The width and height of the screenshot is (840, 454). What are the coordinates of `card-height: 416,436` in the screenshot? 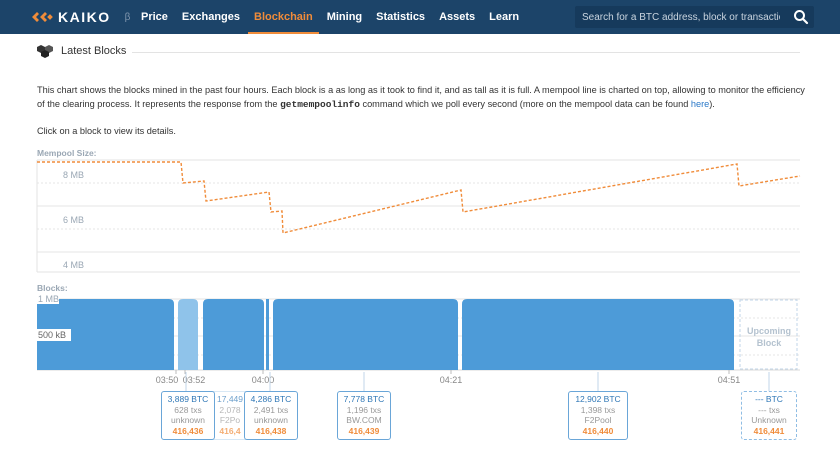 It's located at (188, 430).